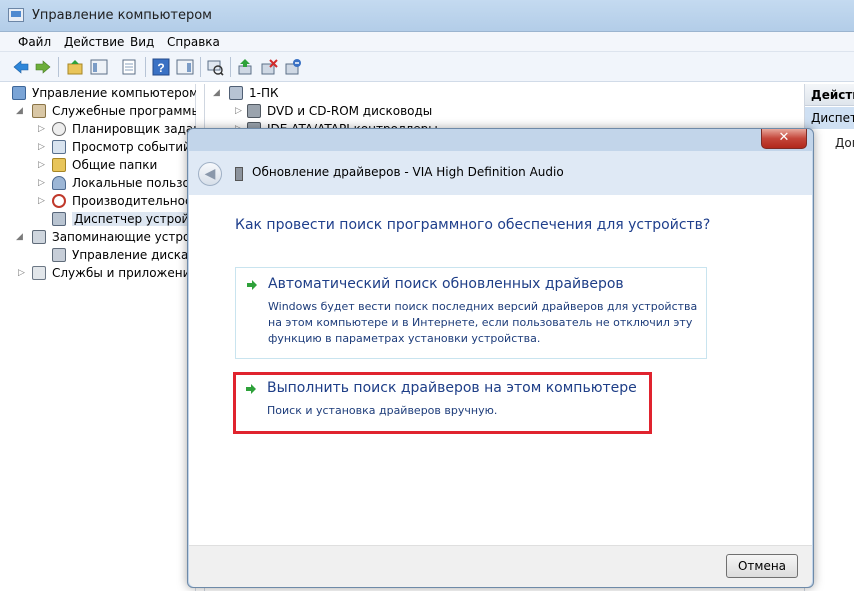  I want to click on tree-item-label: Общие папки, so click(115, 165).